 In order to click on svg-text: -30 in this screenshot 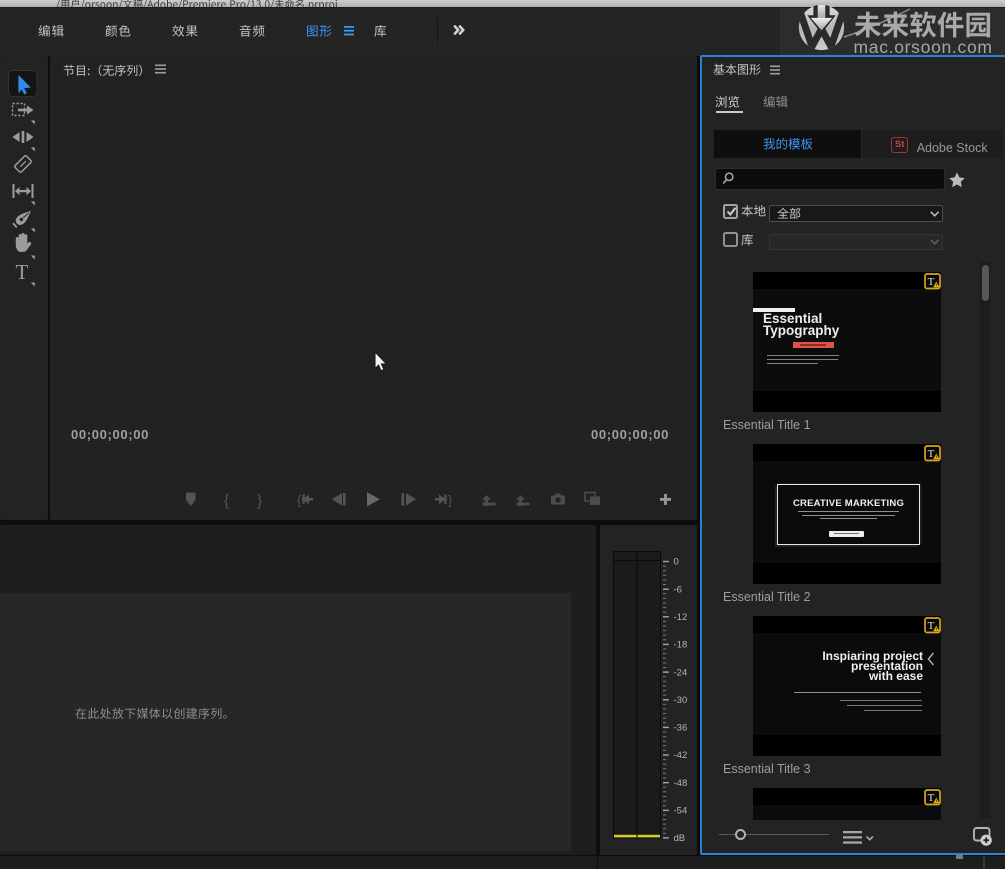, I will do `click(681, 700)`.